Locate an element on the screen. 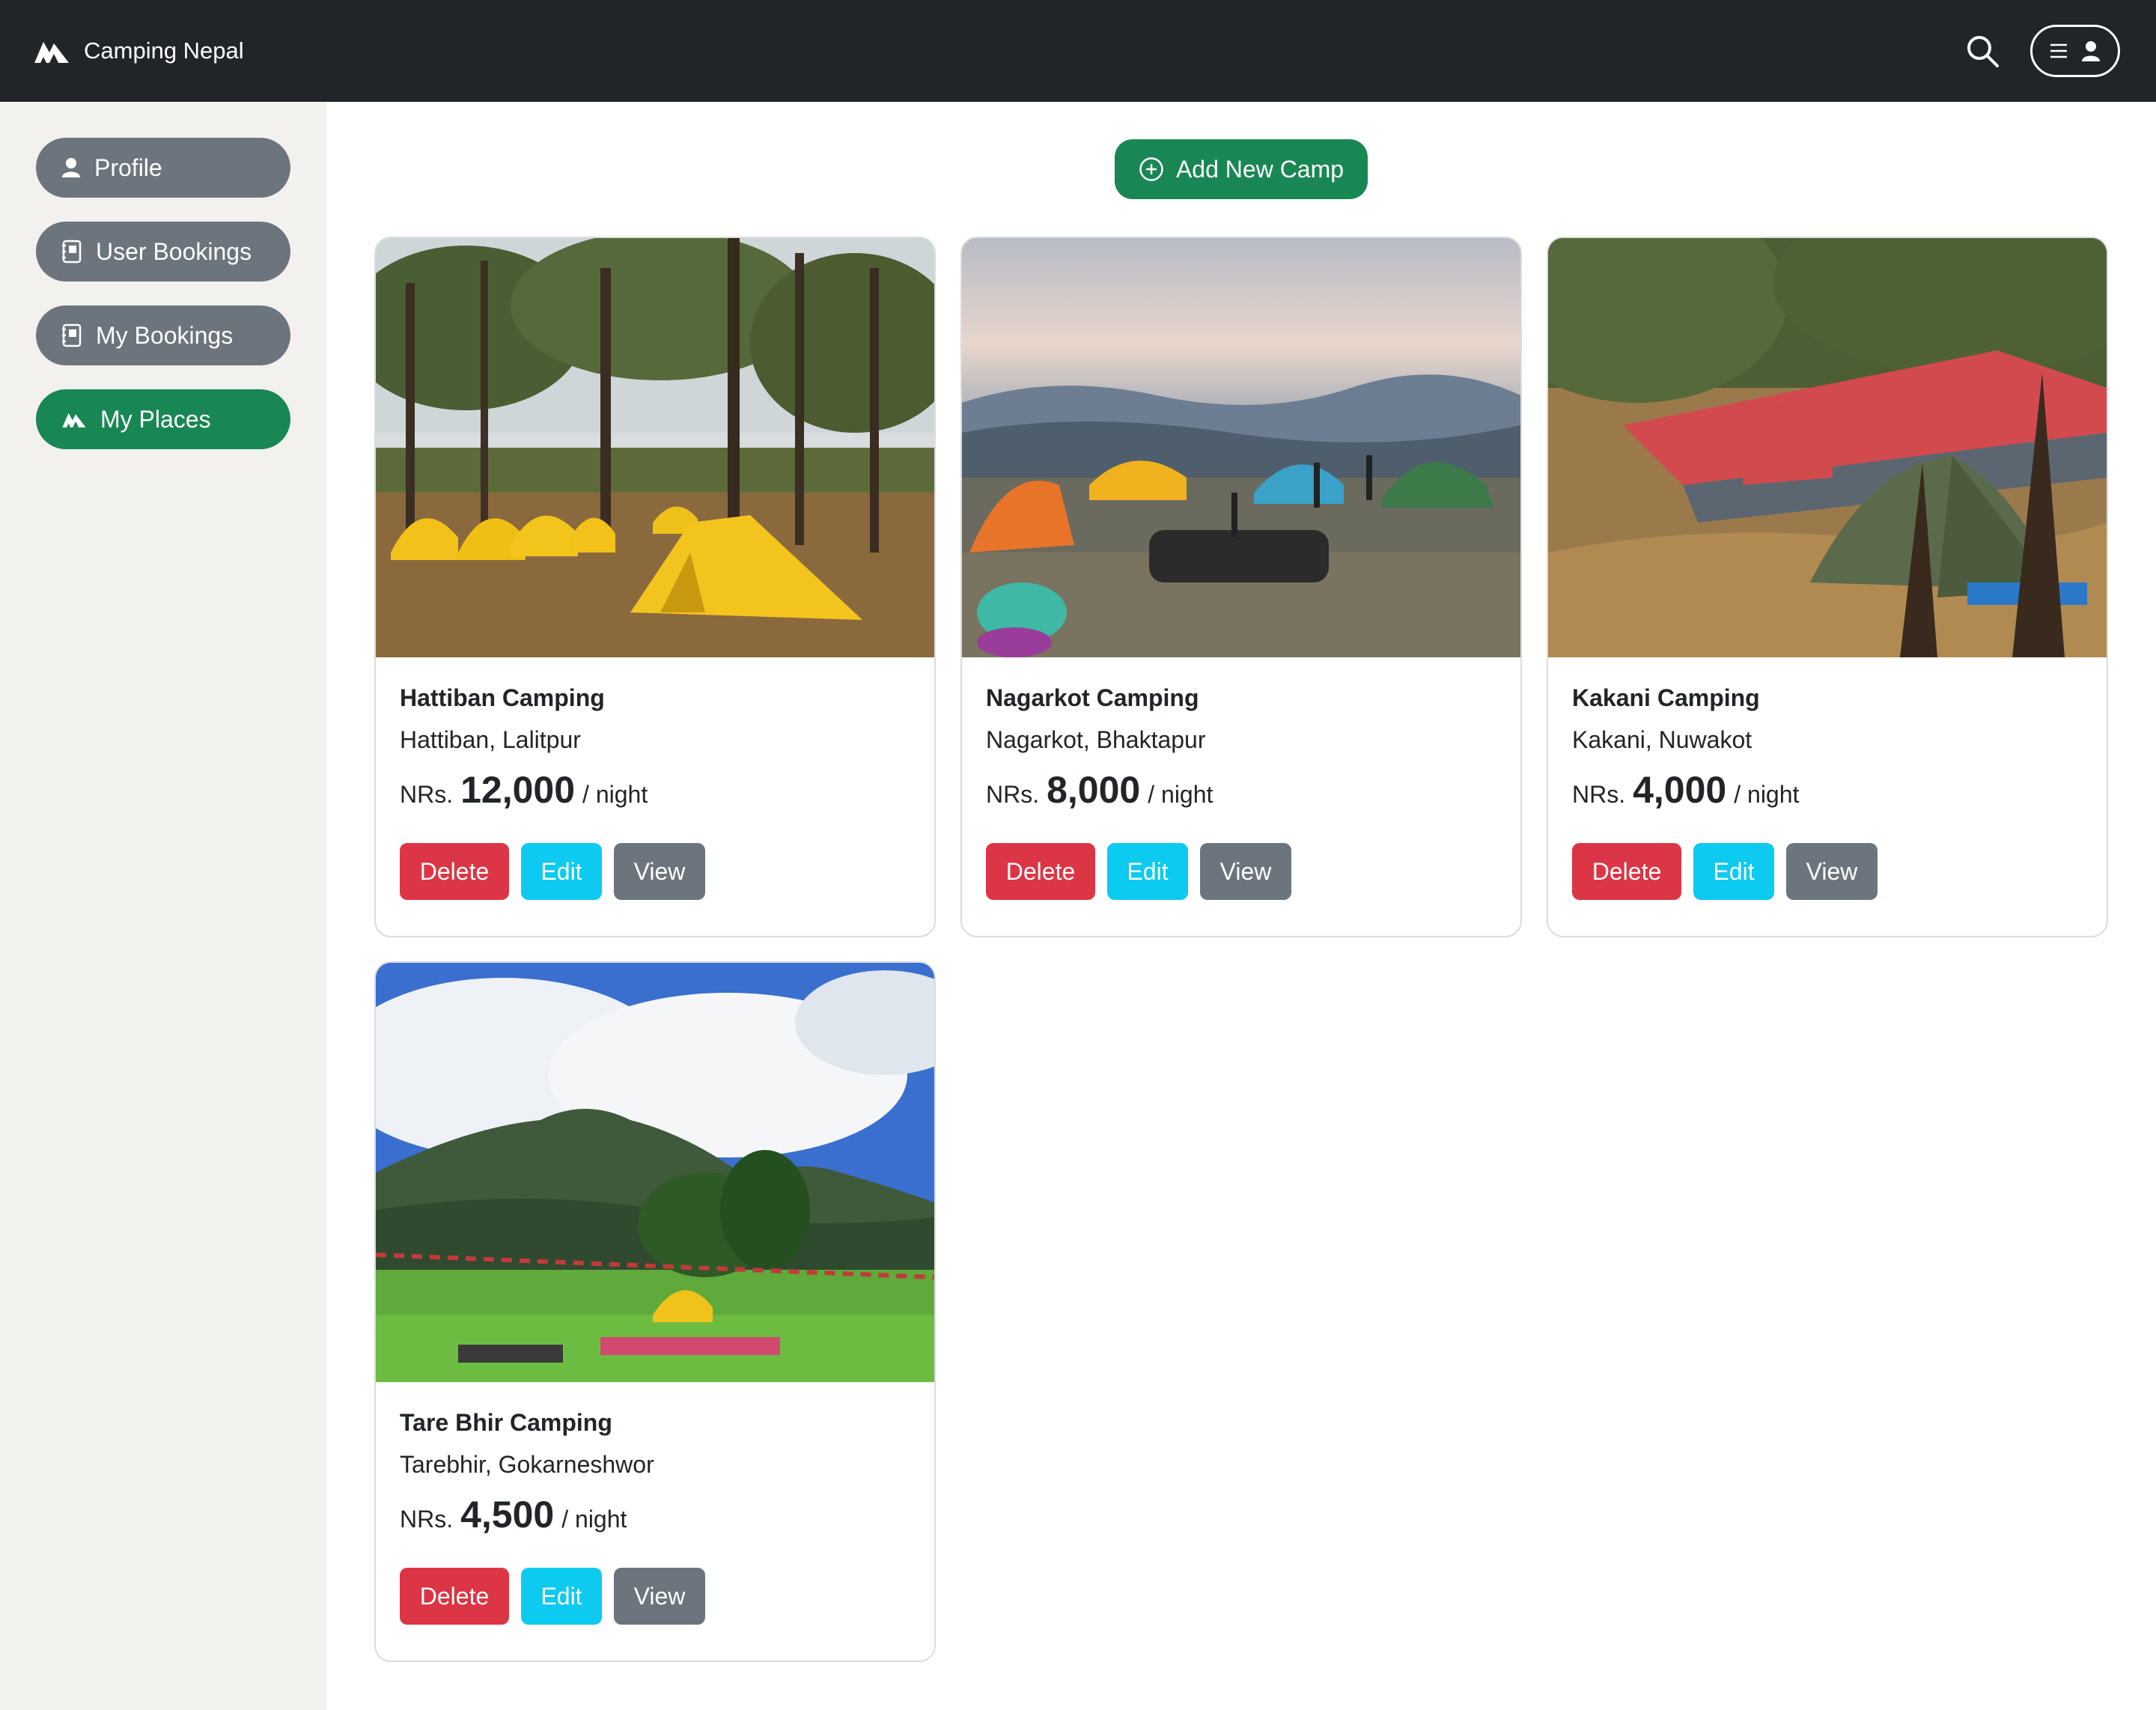 The width and height of the screenshot is (2156, 1710). camp-location: Nagarkot, Bhaktapur is located at coordinates (1096, 740).